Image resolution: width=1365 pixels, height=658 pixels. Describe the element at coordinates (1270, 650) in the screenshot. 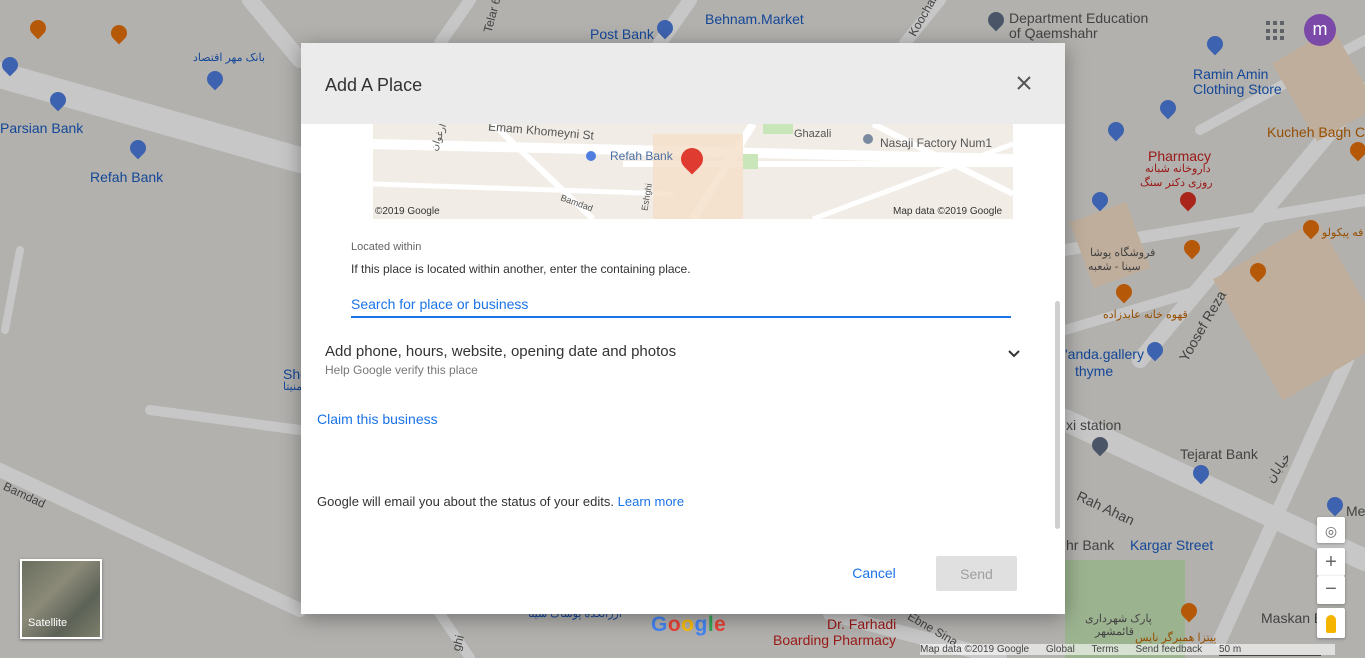

I see `footer-scale: 50 m` at that location.